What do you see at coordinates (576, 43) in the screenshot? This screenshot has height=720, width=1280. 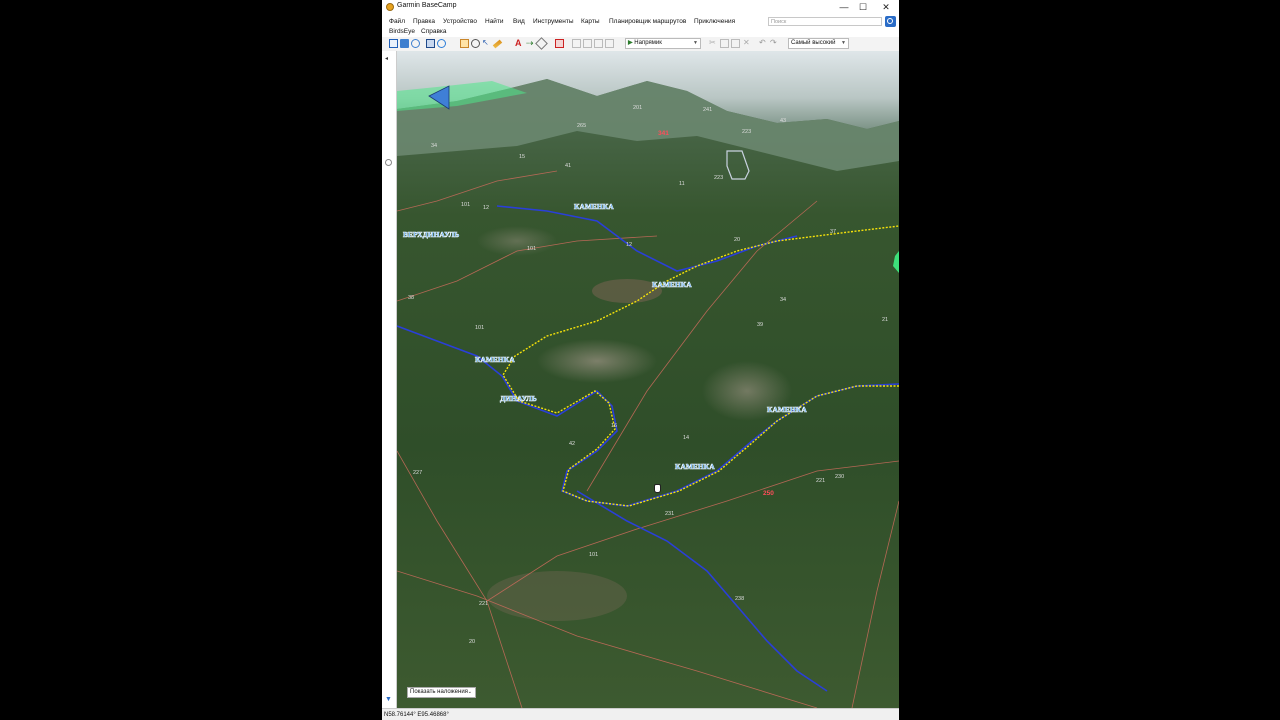 I see `edit-icon` at bounding box center [576, 43].